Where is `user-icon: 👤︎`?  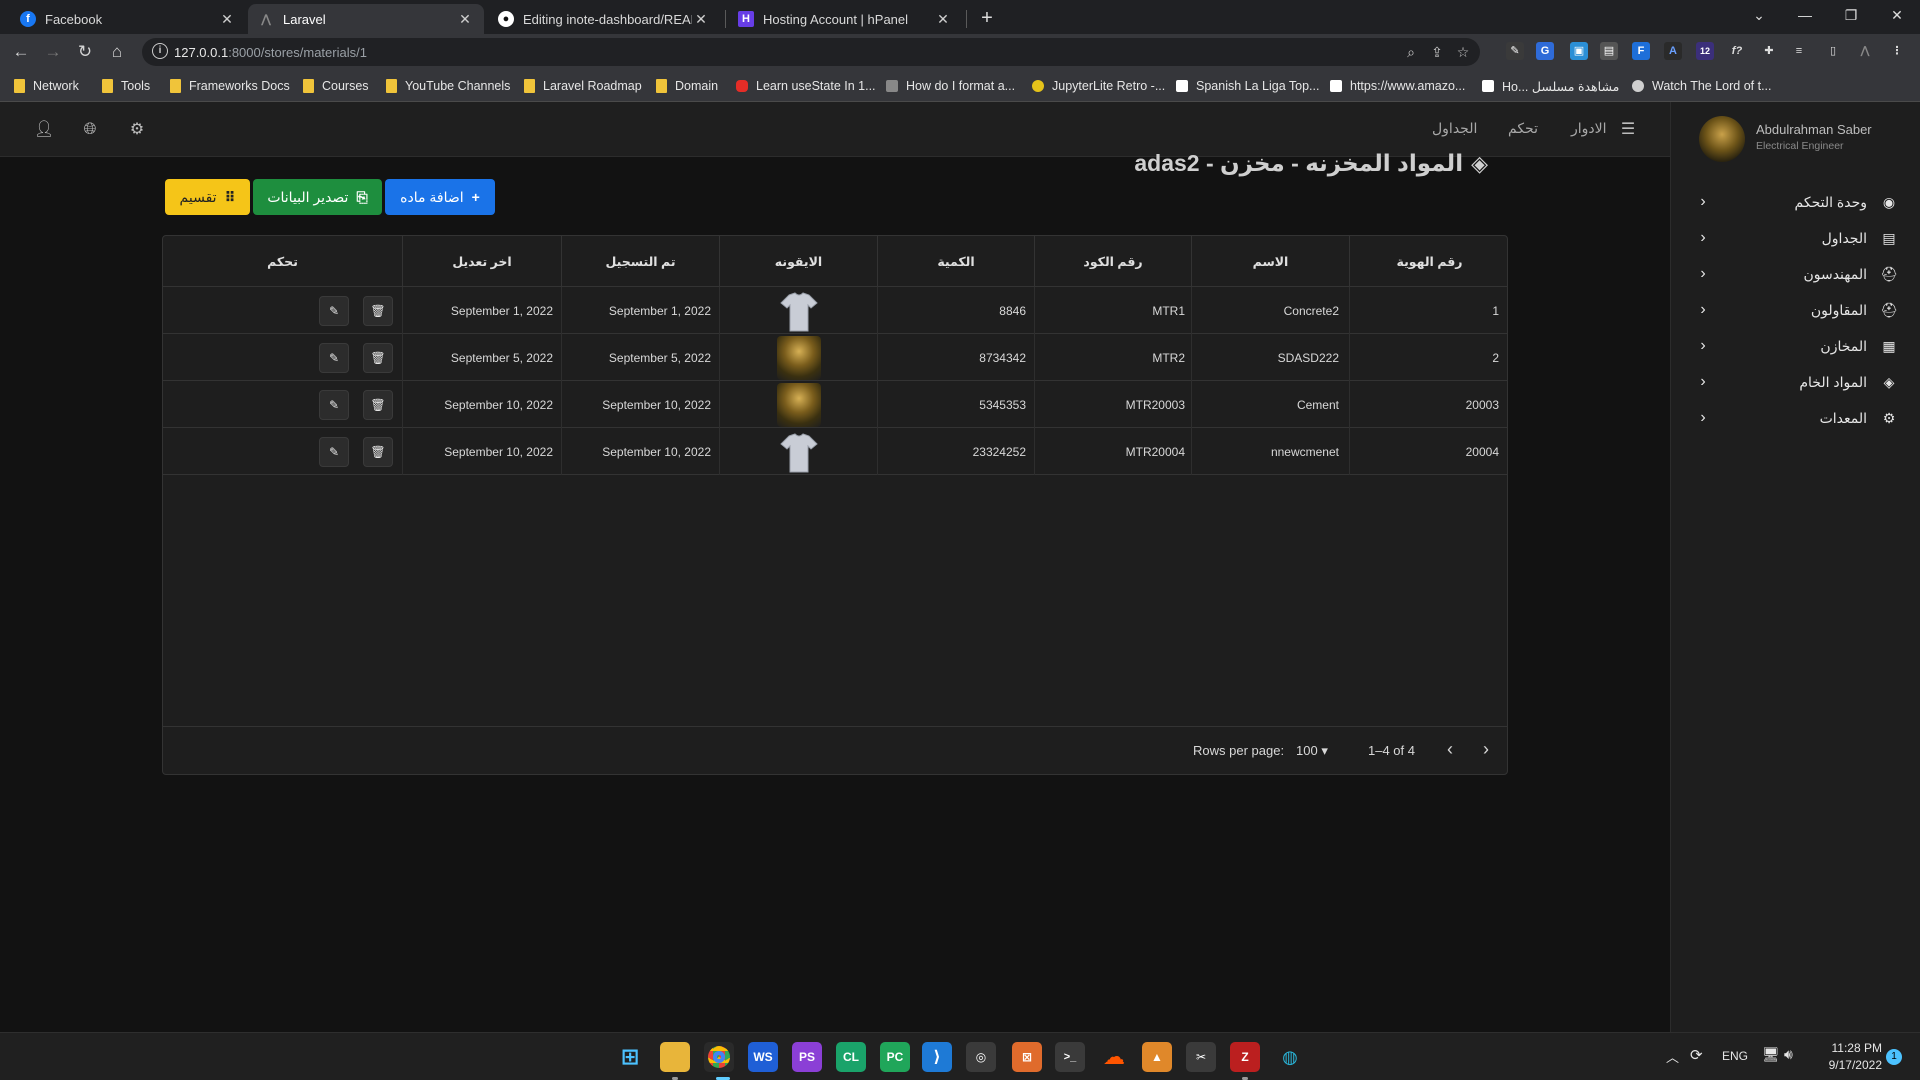
user-icon: 👤︎ is located at coordinates (44, 130).